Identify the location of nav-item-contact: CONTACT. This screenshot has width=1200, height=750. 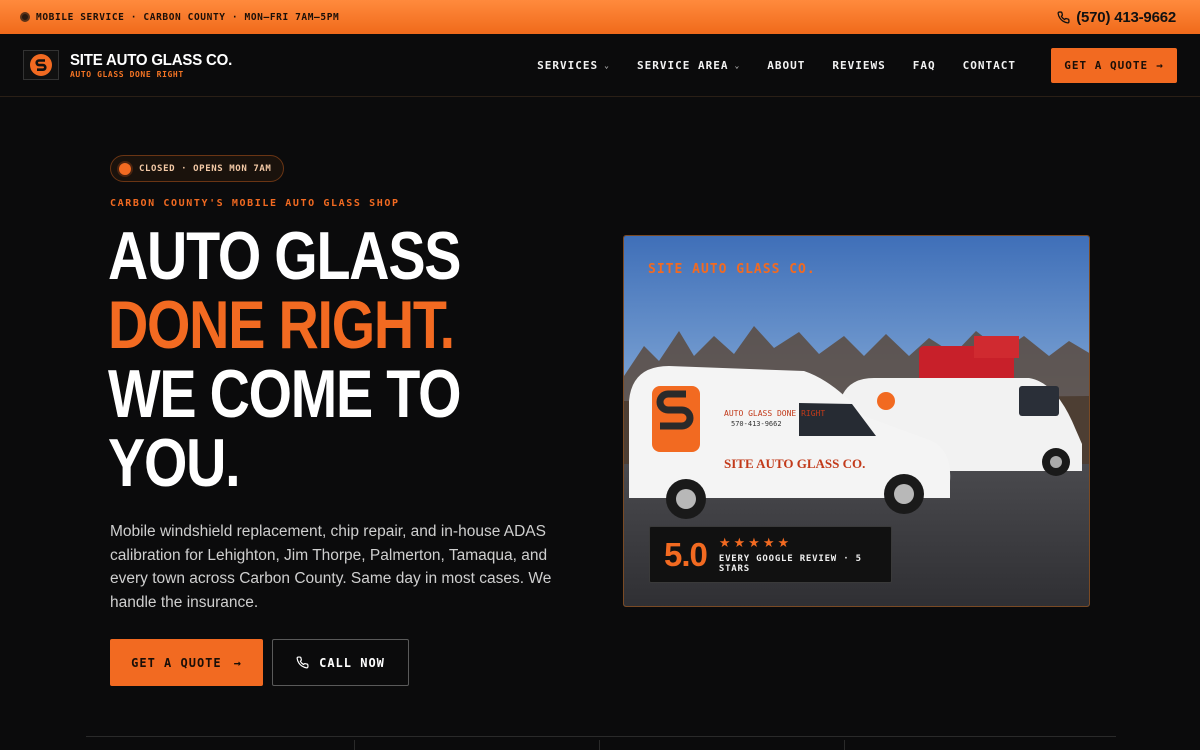
(989, 65).